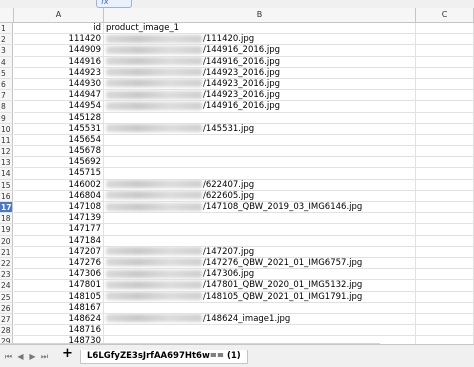 Image resolution: width=474 pixels, height=367 pixels. Describe the element at coordinates (59, 252) in the screenshot. I see `cell-a: 147207` at that location.